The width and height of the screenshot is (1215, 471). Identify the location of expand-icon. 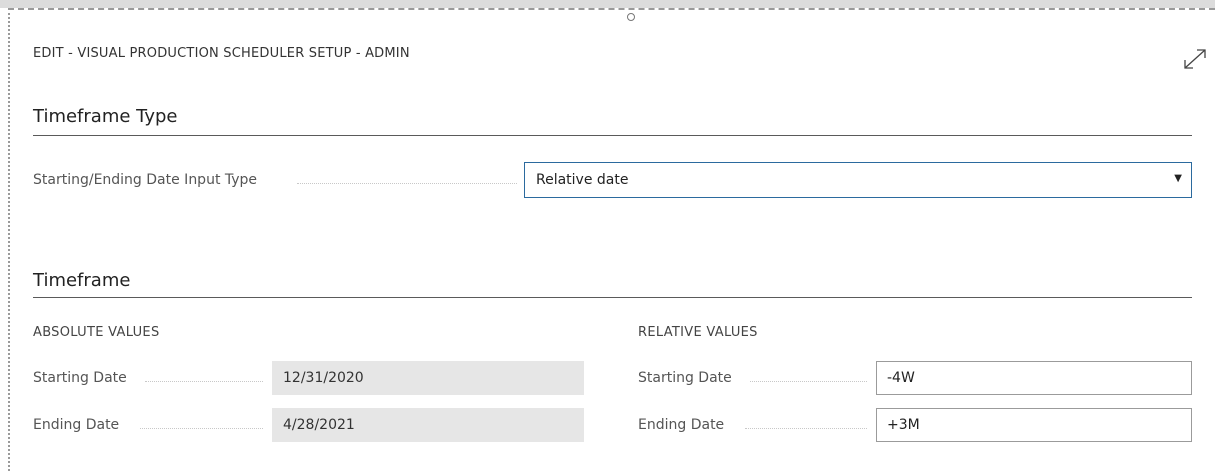
(1195, 59).